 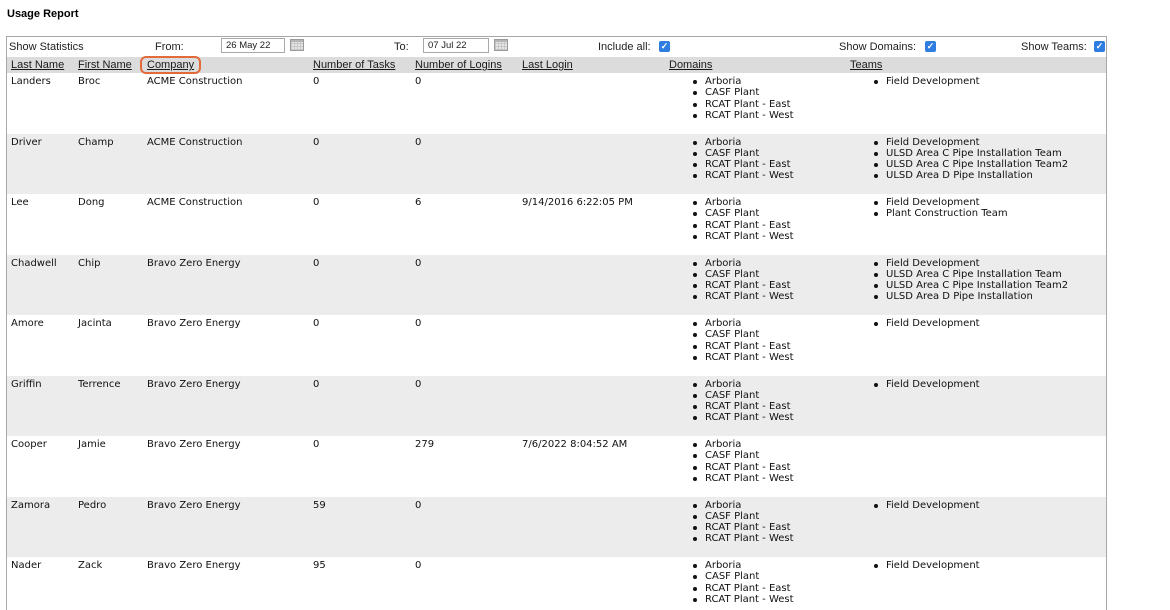 What do you see at coordinates (319, 505) in the screenshot?
I see `cell-number-of-tasks: 59` at bounding box center [319, 505].